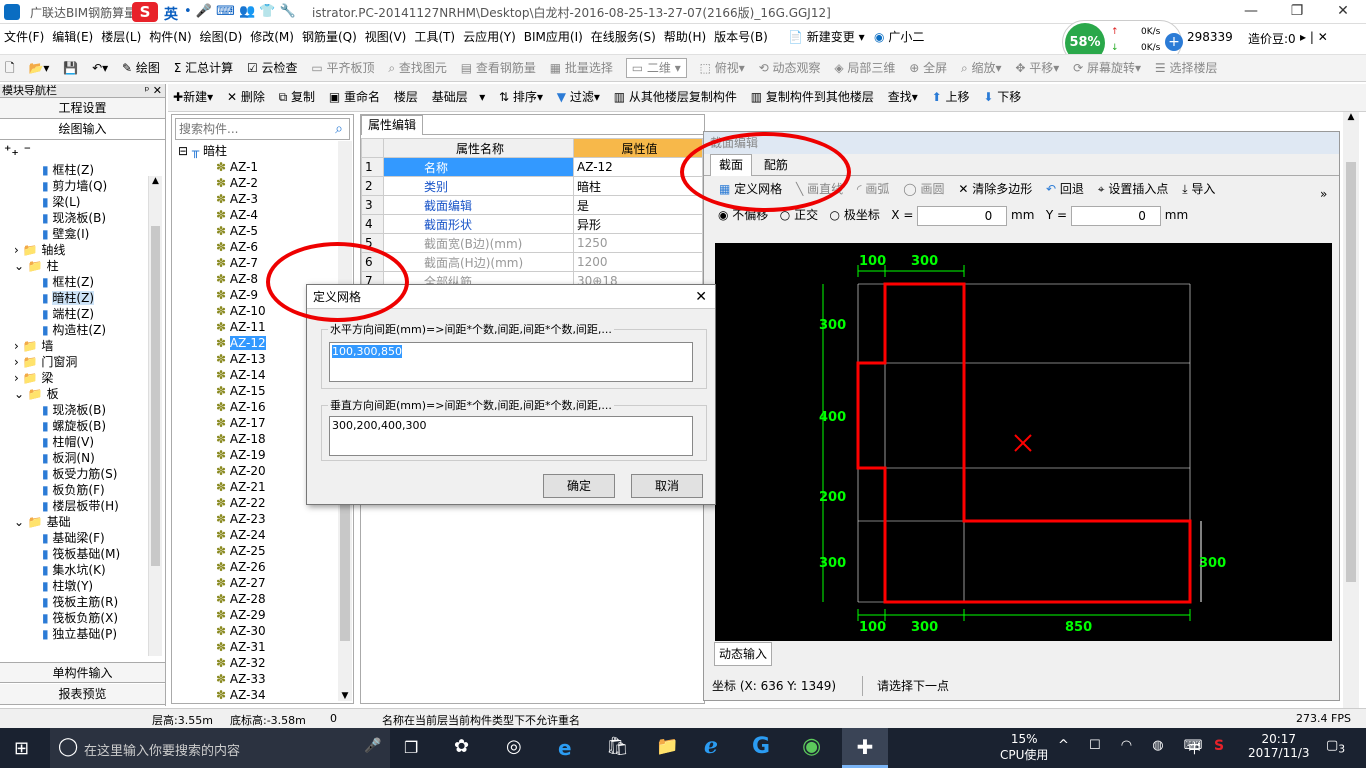  Describe the element at coordinates (532, 243) in the screenshot. I see `property-row: 5 截面宽(B边)(mm) 1250` at that location.